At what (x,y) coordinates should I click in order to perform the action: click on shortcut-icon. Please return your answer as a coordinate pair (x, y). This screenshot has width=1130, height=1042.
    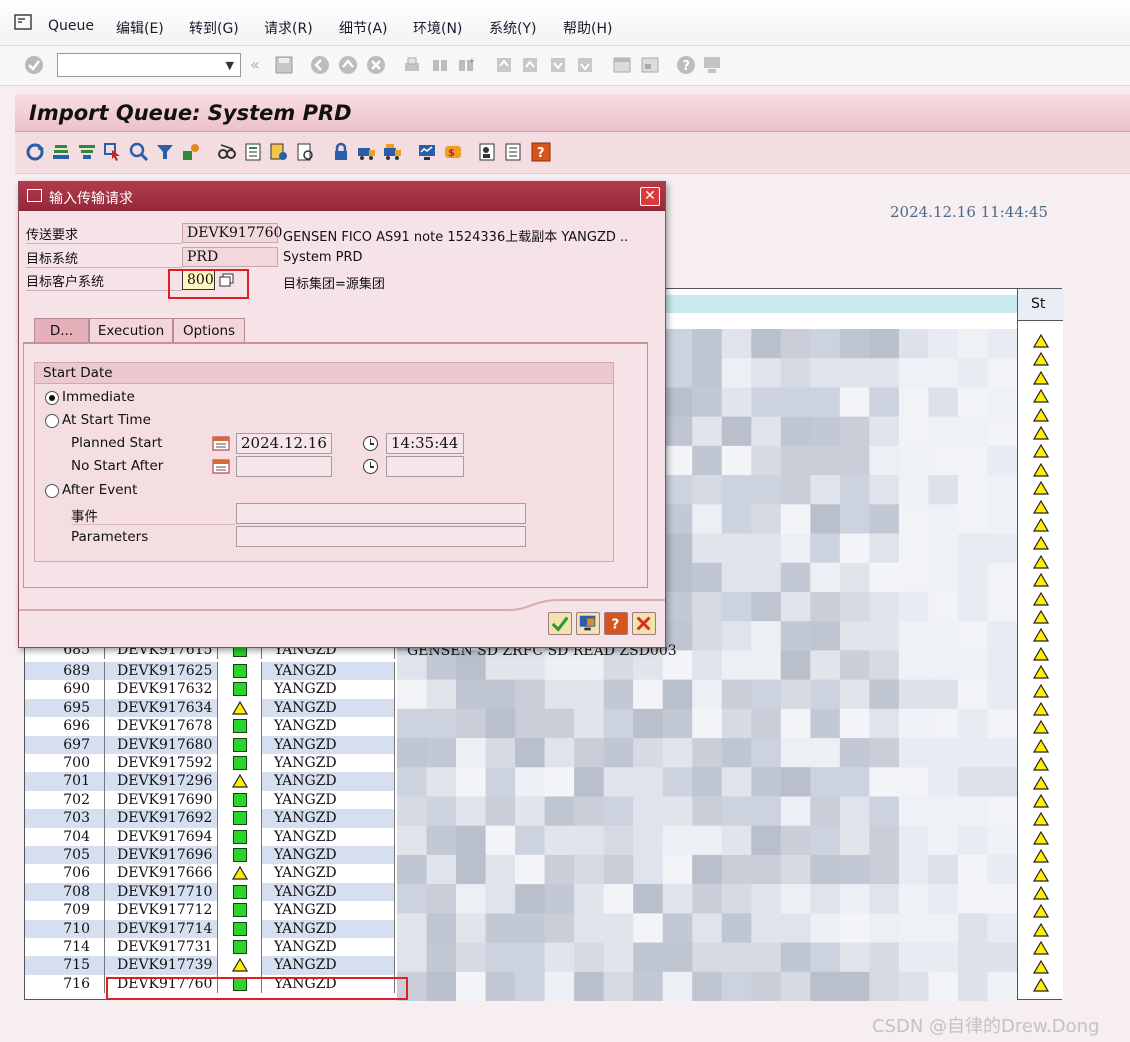
    Looking at the image, I should click on (650, 65).